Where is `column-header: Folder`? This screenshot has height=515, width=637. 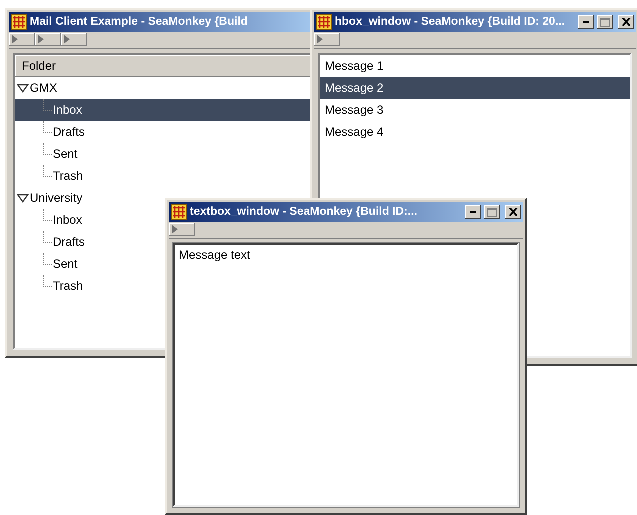 column-header: Folder is located at coordinates (164, 66).